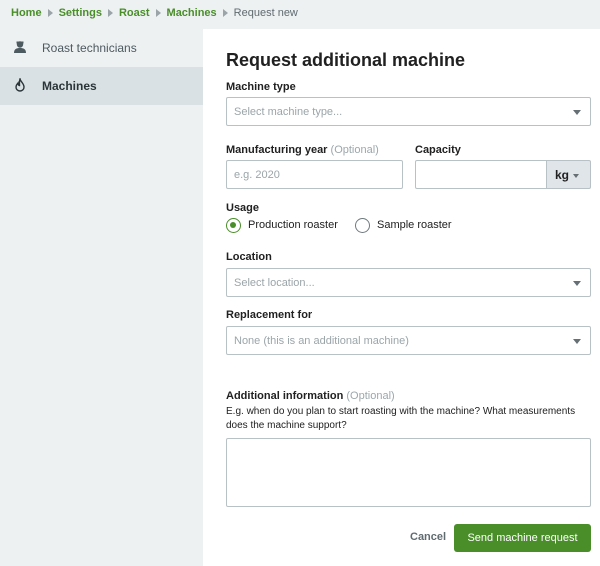  Describe the element at coordinates (414, 225) in the screenshot. I see `usage-sample-label: Sample roaster` at that location.